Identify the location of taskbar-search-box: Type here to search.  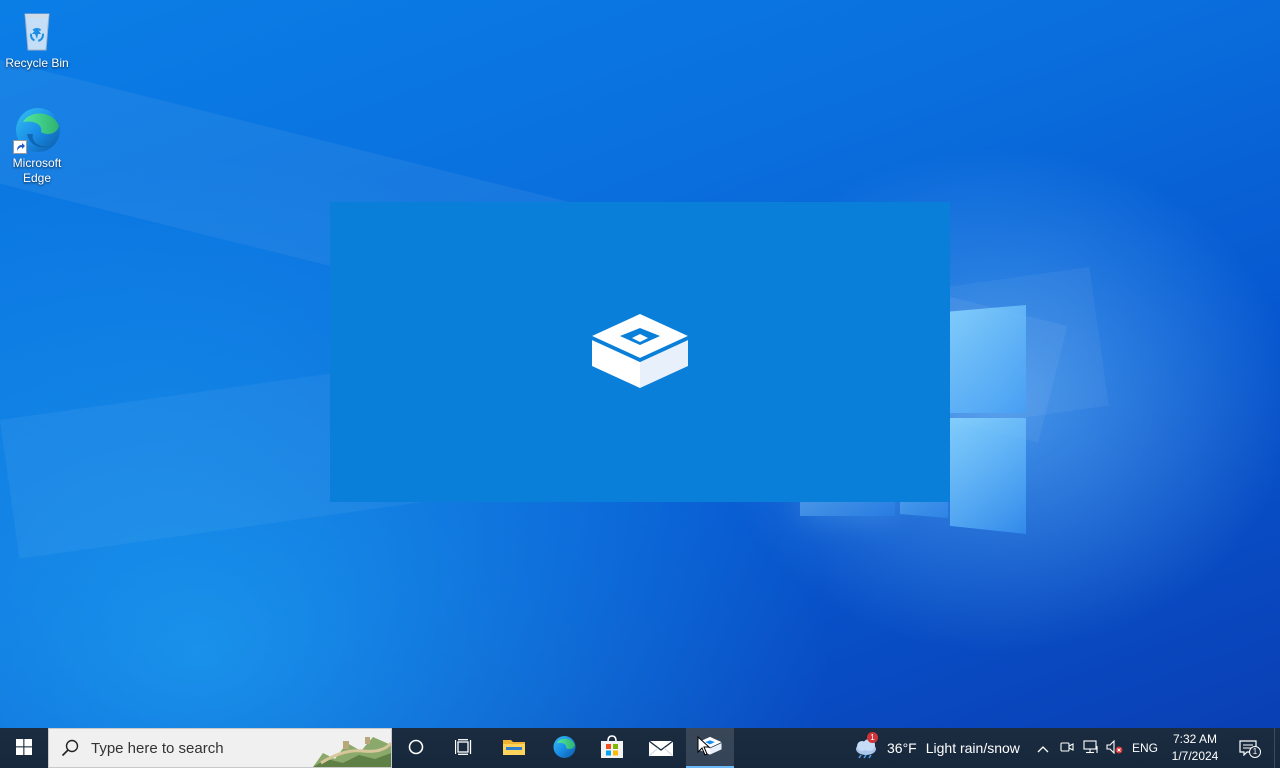
(220, 748).